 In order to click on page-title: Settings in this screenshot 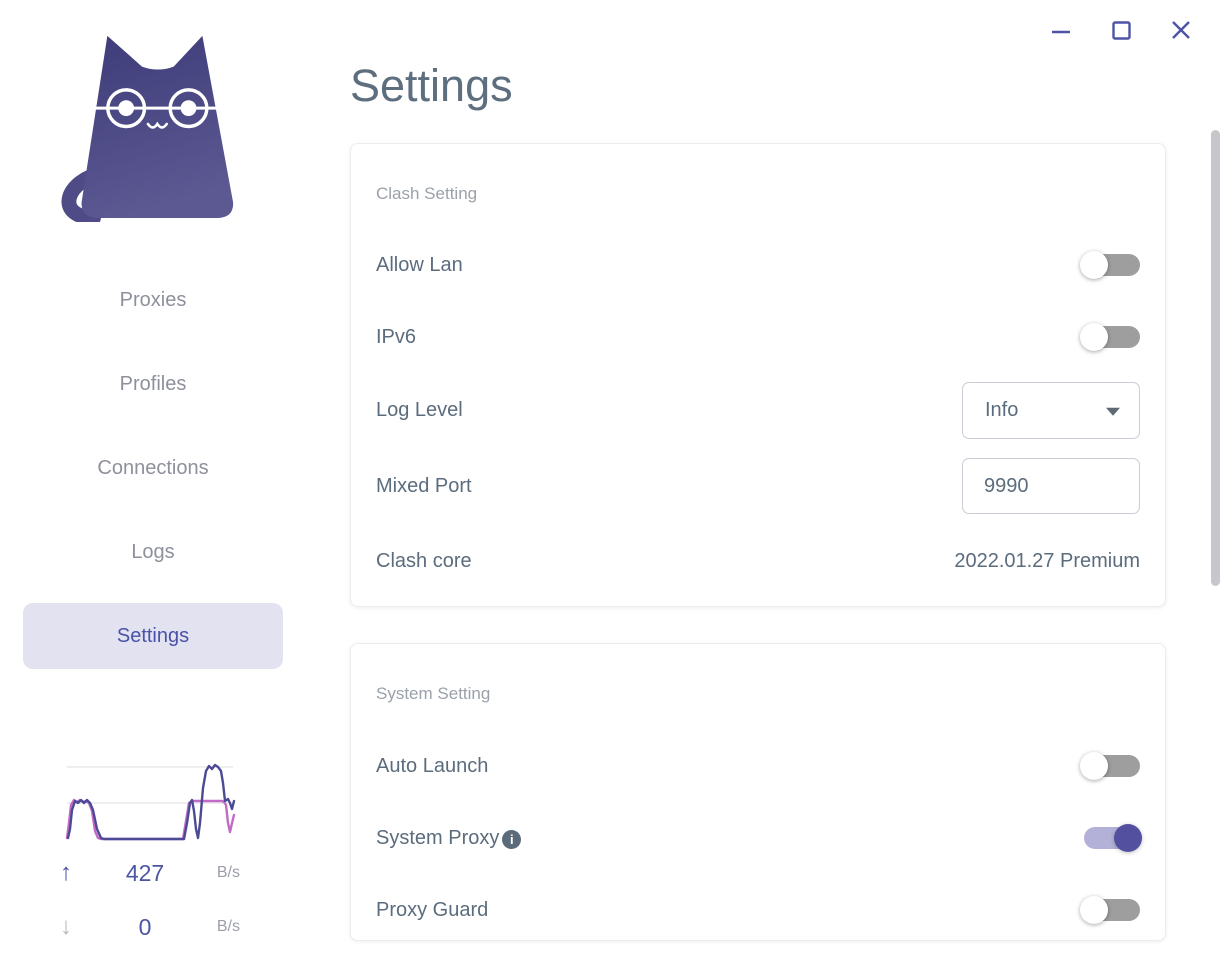, I will do `click(431, 85)`.